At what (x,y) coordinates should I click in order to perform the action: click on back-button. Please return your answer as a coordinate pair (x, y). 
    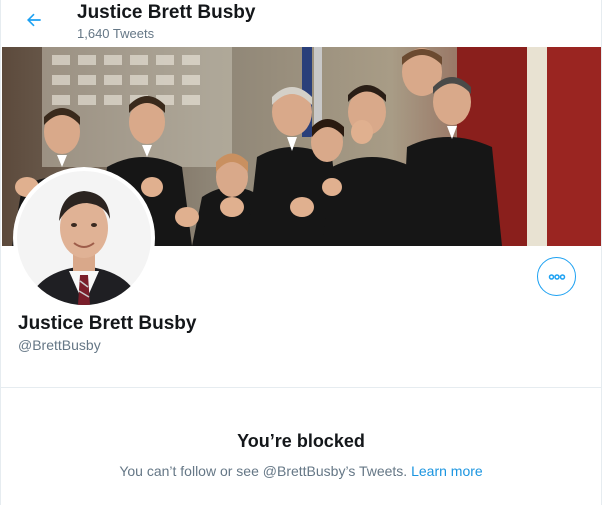
    Looking at the image, I should click on (34, 20).